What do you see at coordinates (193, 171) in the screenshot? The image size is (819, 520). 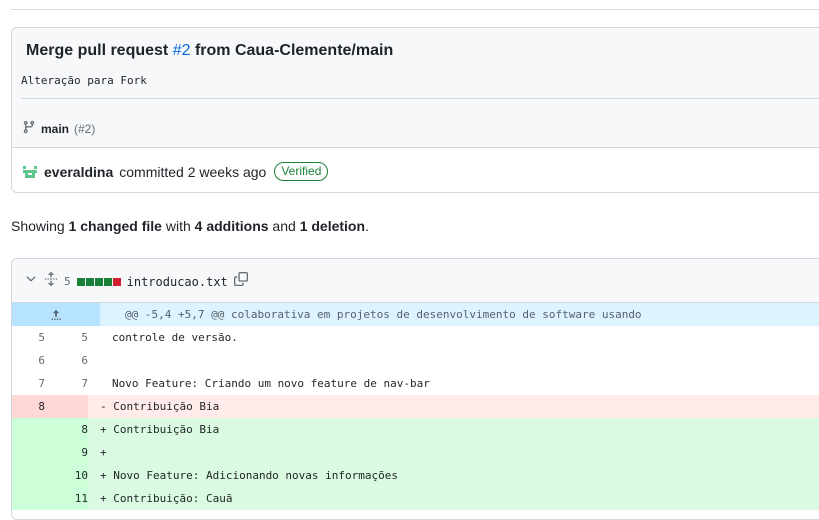 I see `committed-time: committed 2 weeks ago` at bounding box center [193, 171].